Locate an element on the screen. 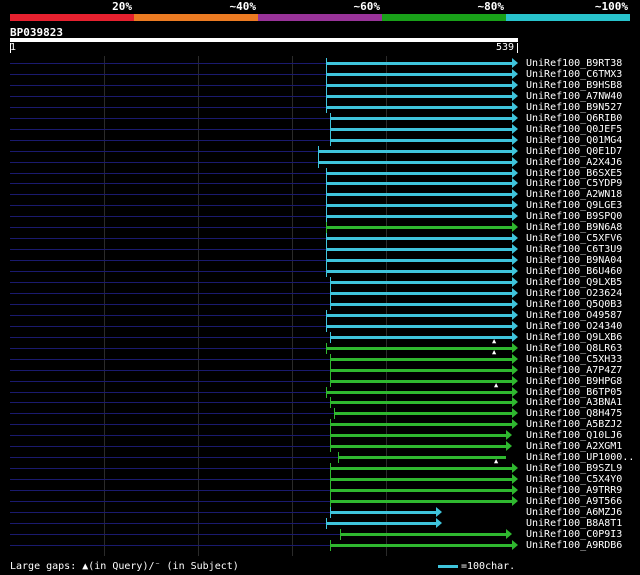  hit-label: UniRef100_UP1000.. is located at coordinates (580, 457).